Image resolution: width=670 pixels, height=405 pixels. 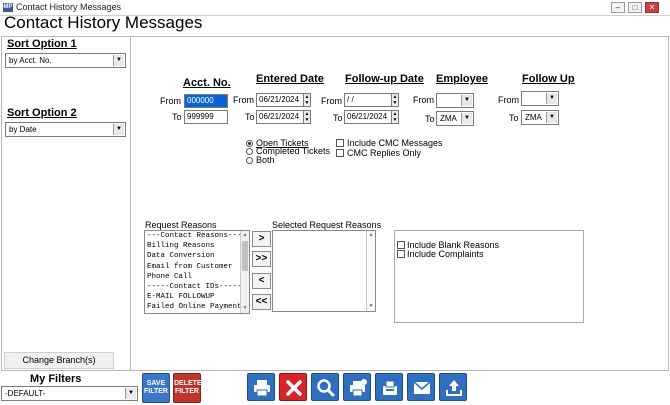 I want to click on selected-reasons-list: ▲ ▼, so click(x=324, y=271).